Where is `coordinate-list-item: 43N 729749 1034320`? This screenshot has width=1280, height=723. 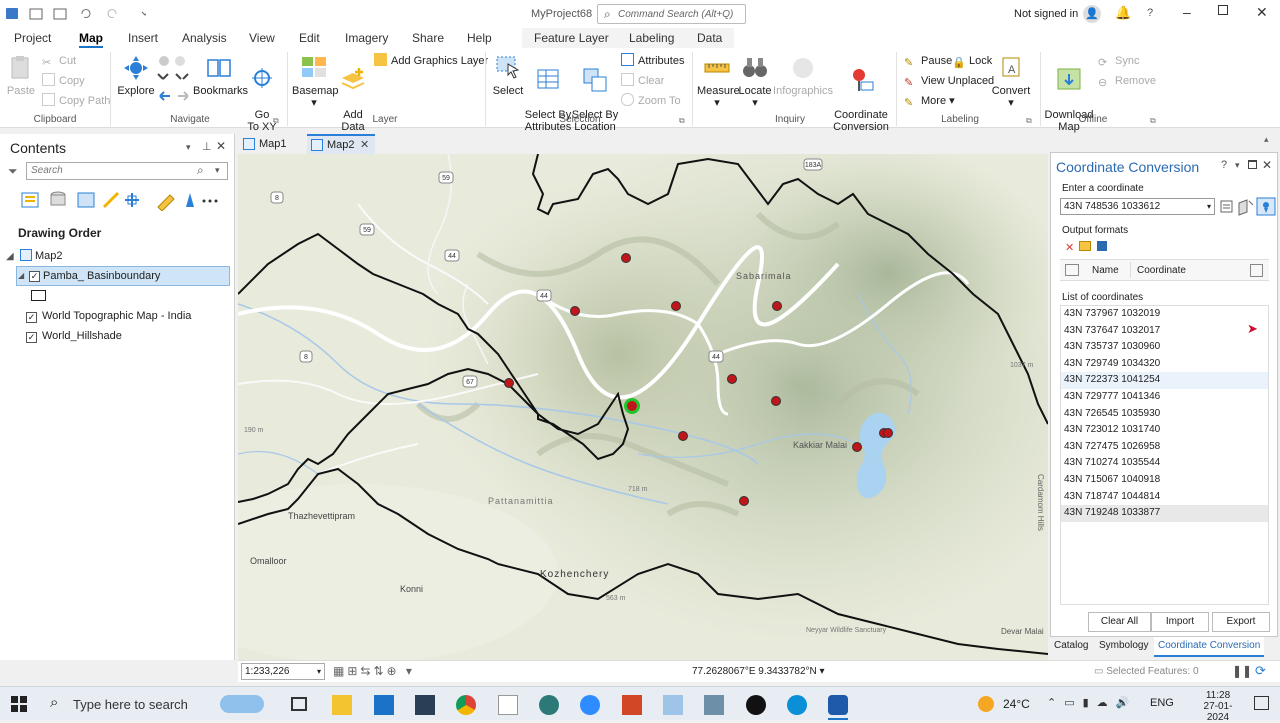 coordinate-list-item: 43N 729749 1034320 is located at coordinates (1164, 364).